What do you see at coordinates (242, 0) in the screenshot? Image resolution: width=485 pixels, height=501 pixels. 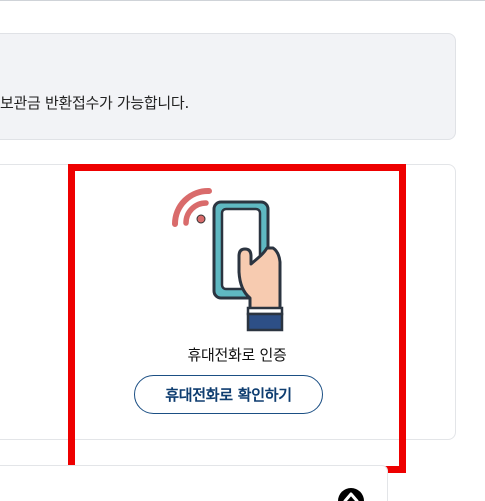 I see `top-divider` at bounding box center [242, 0].